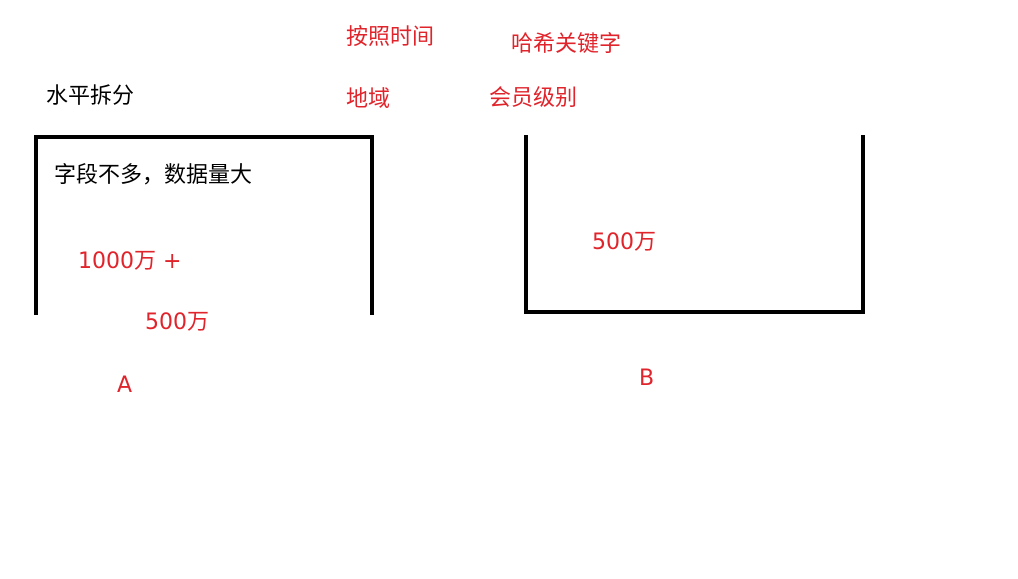 This screenshot has height=579, width=1018. I want to click on strategy-member-level: 会员级别, so click(533, 98).